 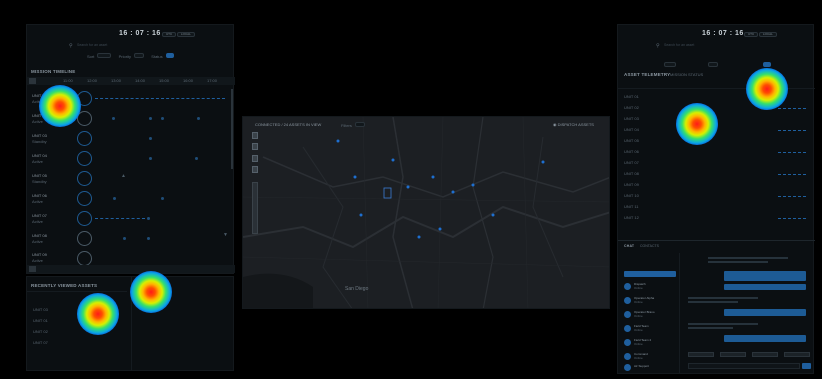 What do you see at coordinates (650, 368) in the screenshot?
I see `contact-item: Air Support` at bounding box center [650, 368].